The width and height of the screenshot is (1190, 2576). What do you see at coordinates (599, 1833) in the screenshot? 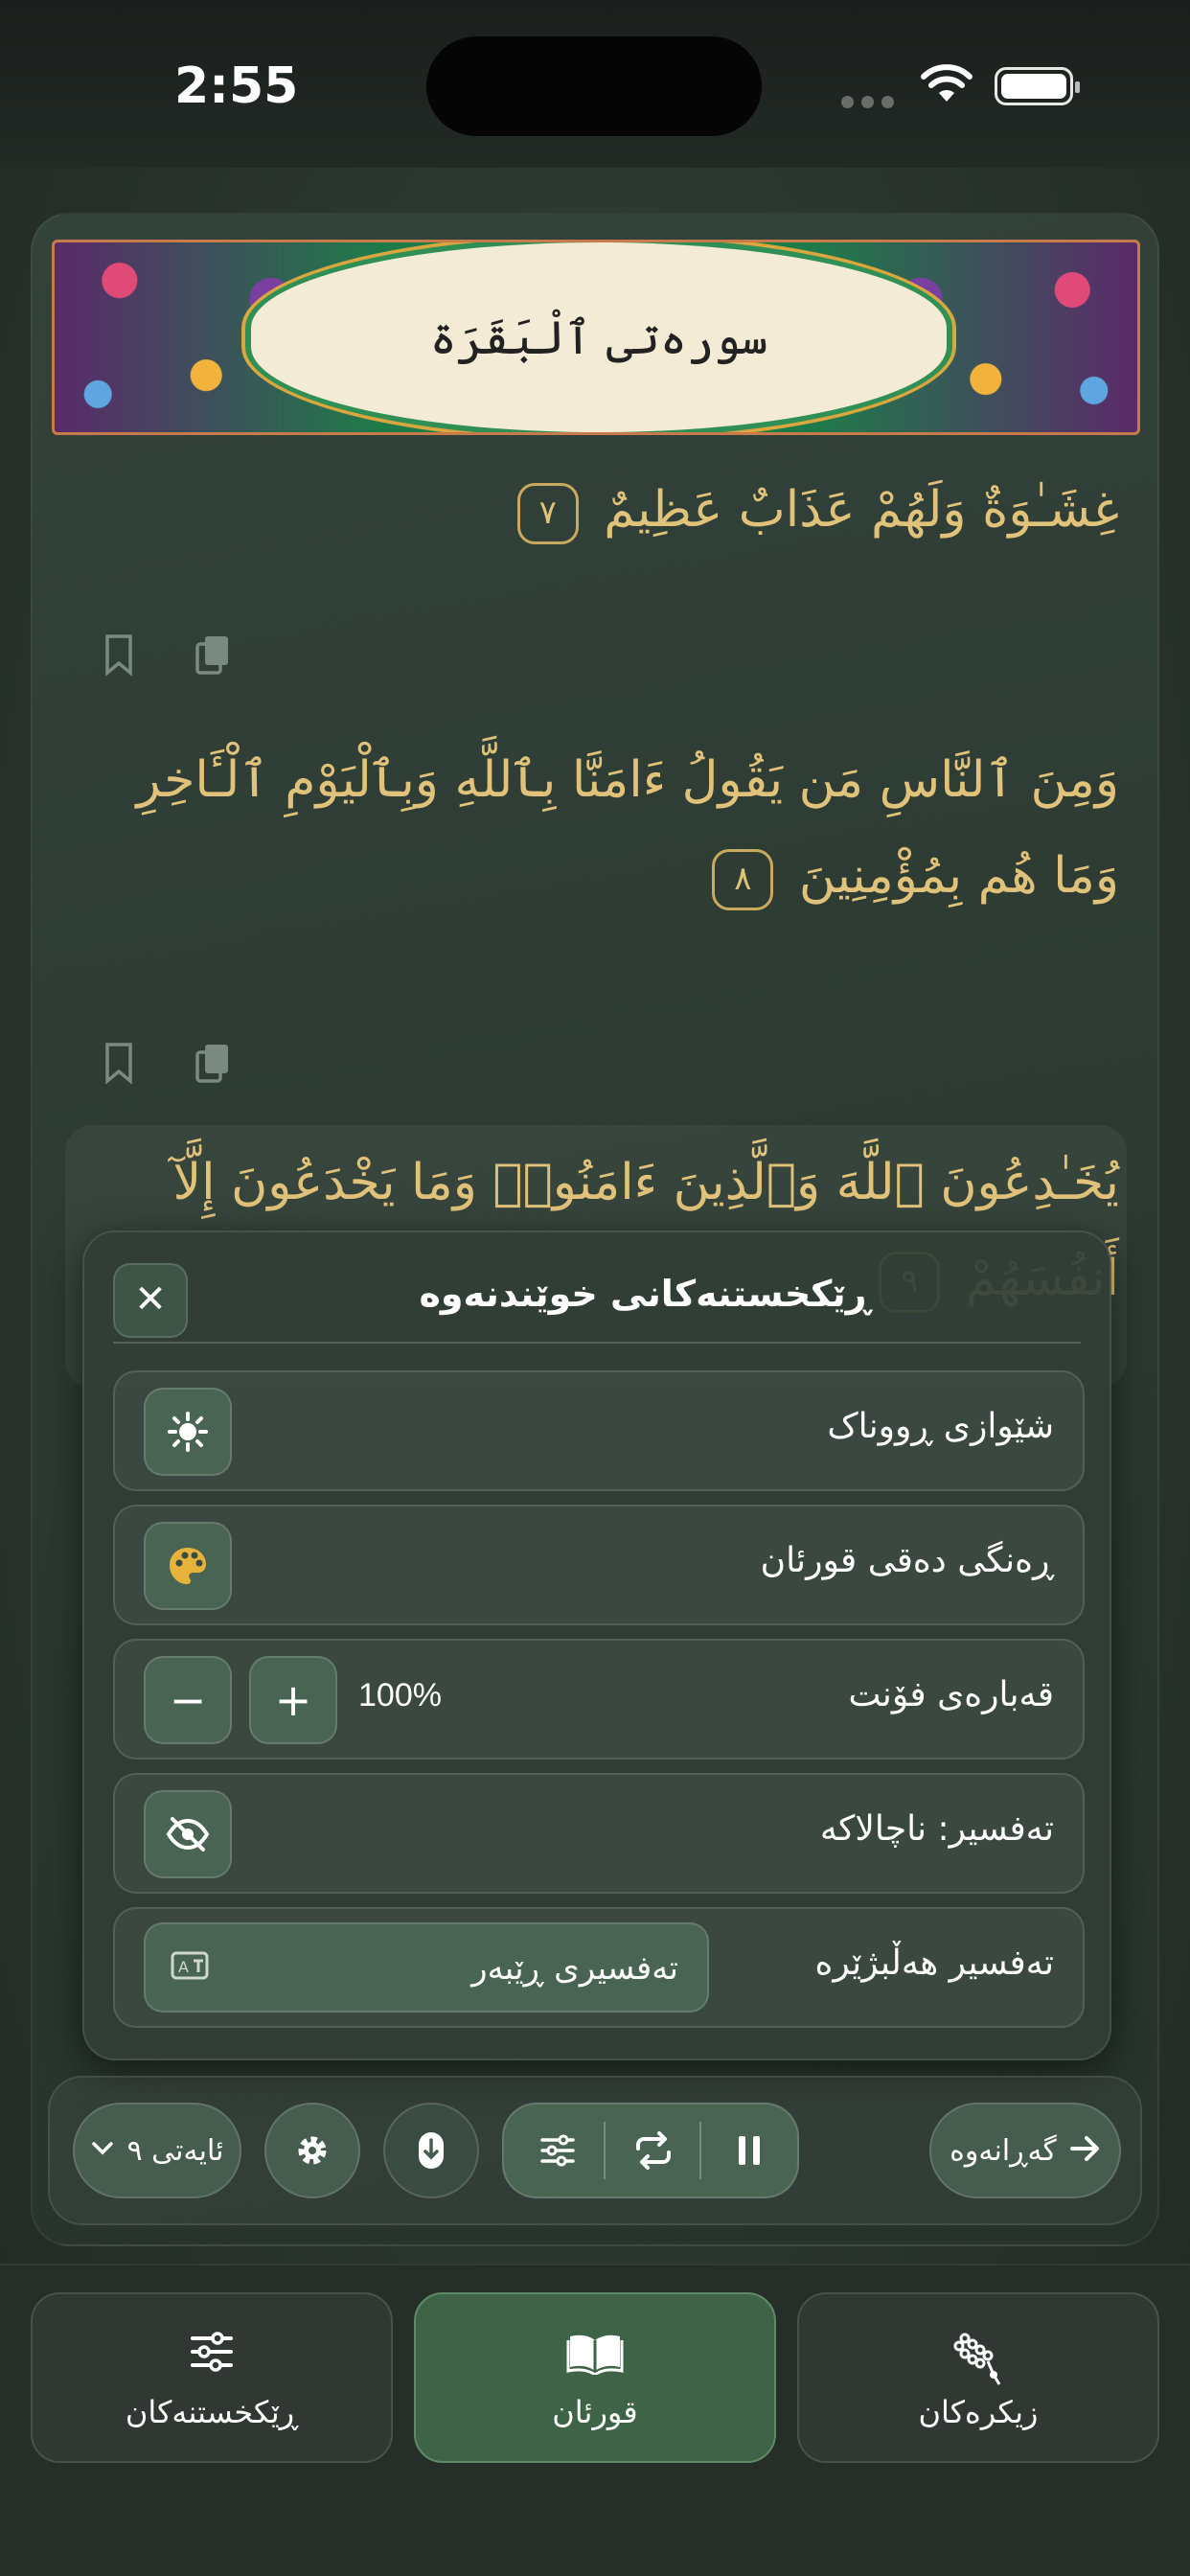
I see `tafsir-status-row: تەفسیر: ناچالاکە` at bounding box center [599, 1833].